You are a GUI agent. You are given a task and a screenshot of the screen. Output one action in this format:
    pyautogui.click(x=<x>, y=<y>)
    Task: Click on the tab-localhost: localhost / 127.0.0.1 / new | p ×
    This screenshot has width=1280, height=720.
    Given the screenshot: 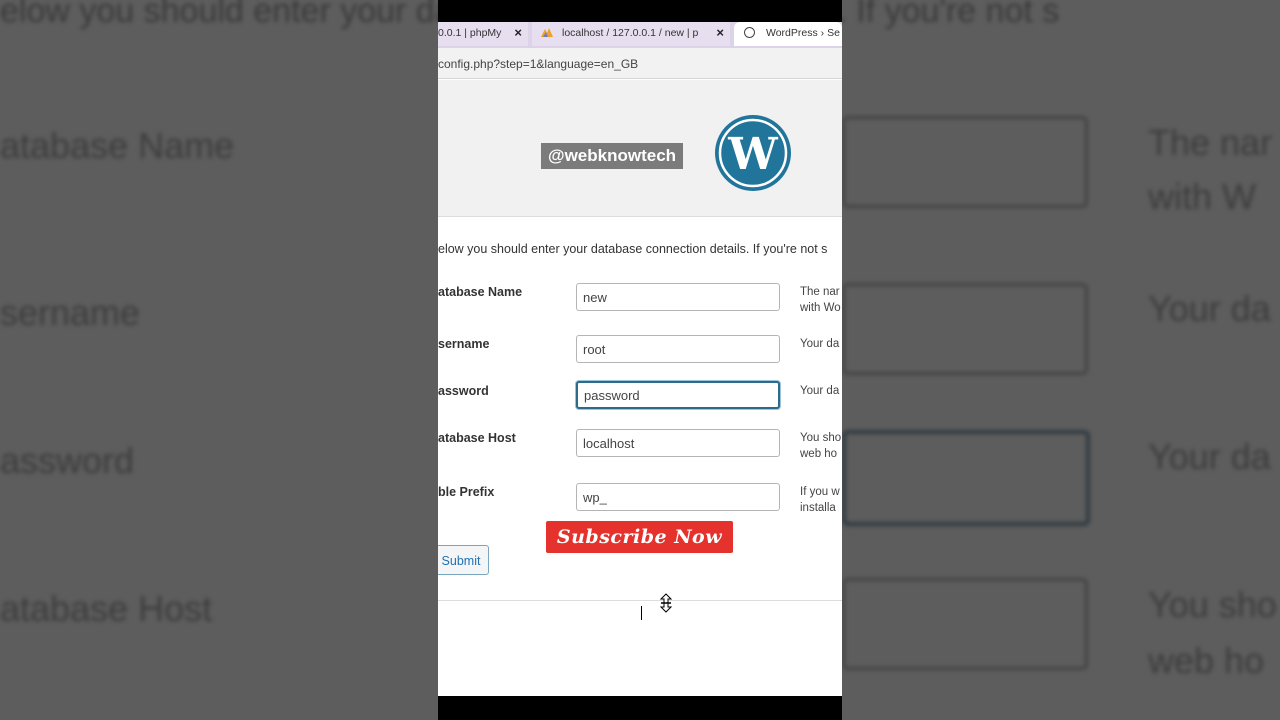 What is the action you would take?
    pyautogui.click(x=631, y=34)
    